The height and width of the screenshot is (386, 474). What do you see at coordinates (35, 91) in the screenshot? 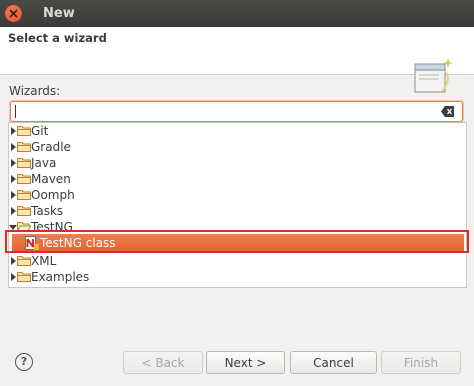
I see `wizards-label: Wizards:` at bounding box center [35, 91].